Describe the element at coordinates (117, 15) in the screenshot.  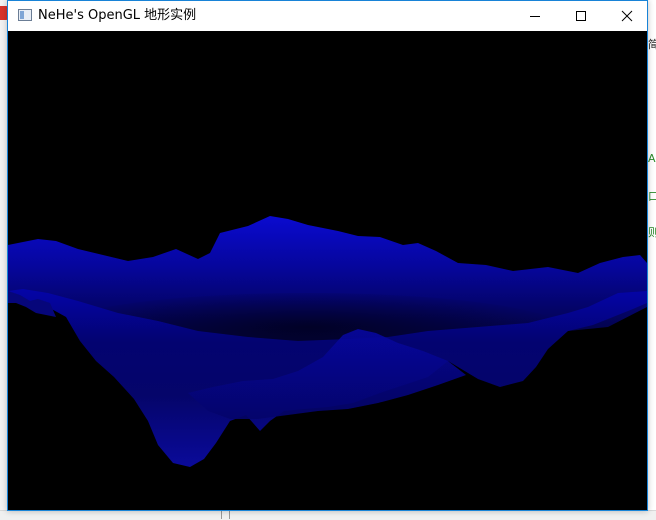
I see `window-title: NeHe's OpenGL 地形实例` at that location.